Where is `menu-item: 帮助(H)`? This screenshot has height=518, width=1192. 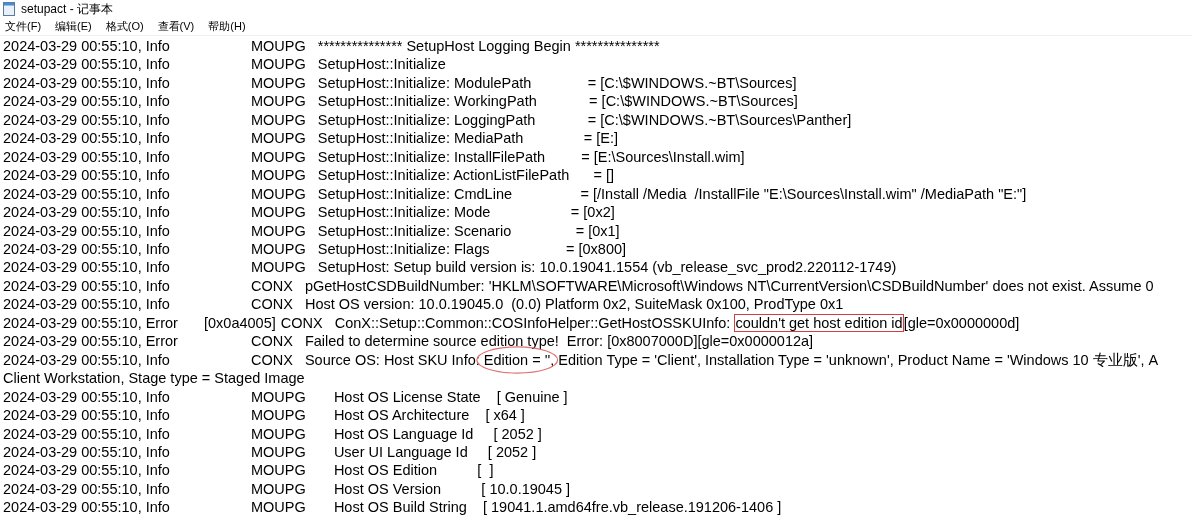 menu-item: 帮助(H) is located at coordinates (227, 26).